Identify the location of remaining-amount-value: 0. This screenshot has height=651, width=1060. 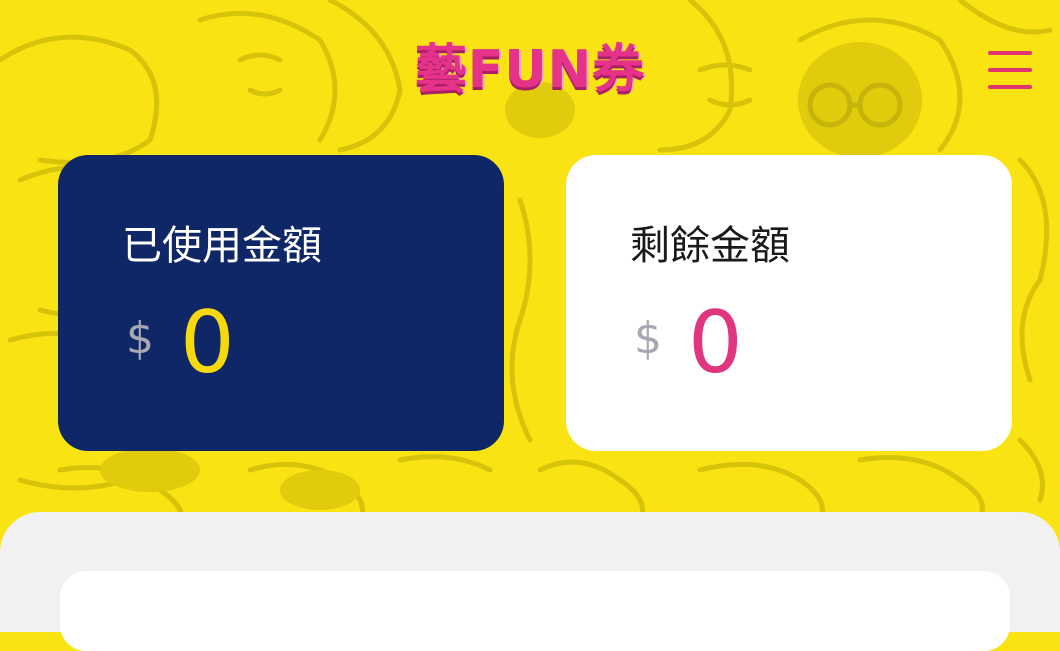
(715, 343).